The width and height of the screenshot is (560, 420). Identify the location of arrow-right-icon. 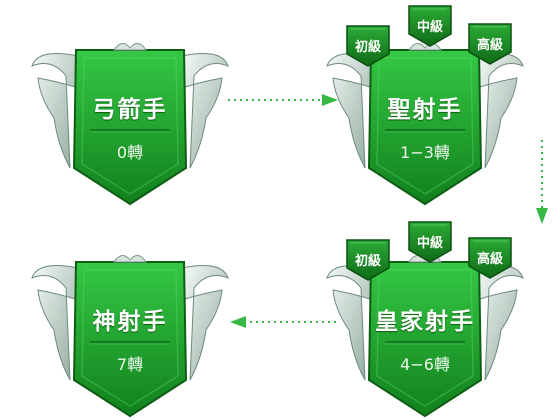
(283, 100).